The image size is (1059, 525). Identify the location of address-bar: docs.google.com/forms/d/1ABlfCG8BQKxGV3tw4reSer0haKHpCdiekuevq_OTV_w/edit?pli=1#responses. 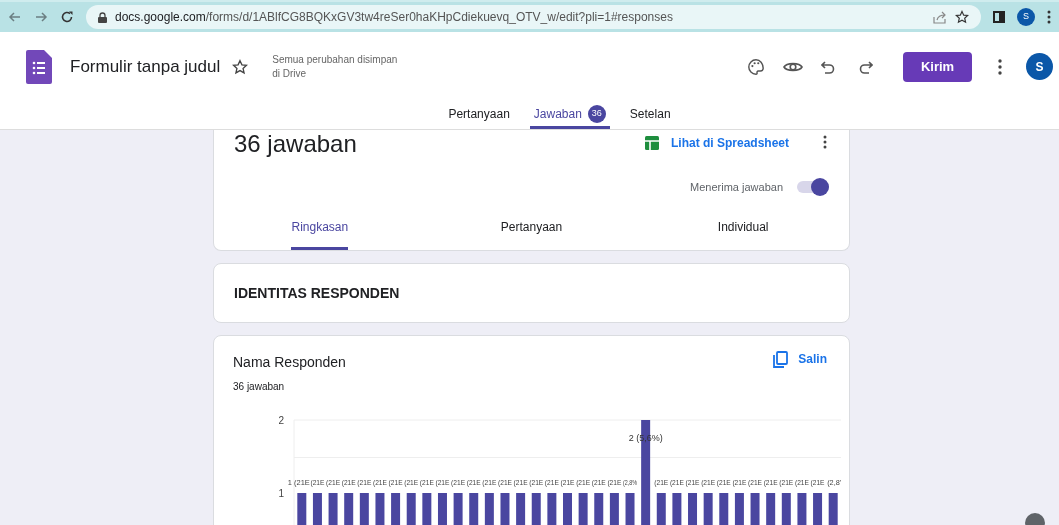
(533, 17).